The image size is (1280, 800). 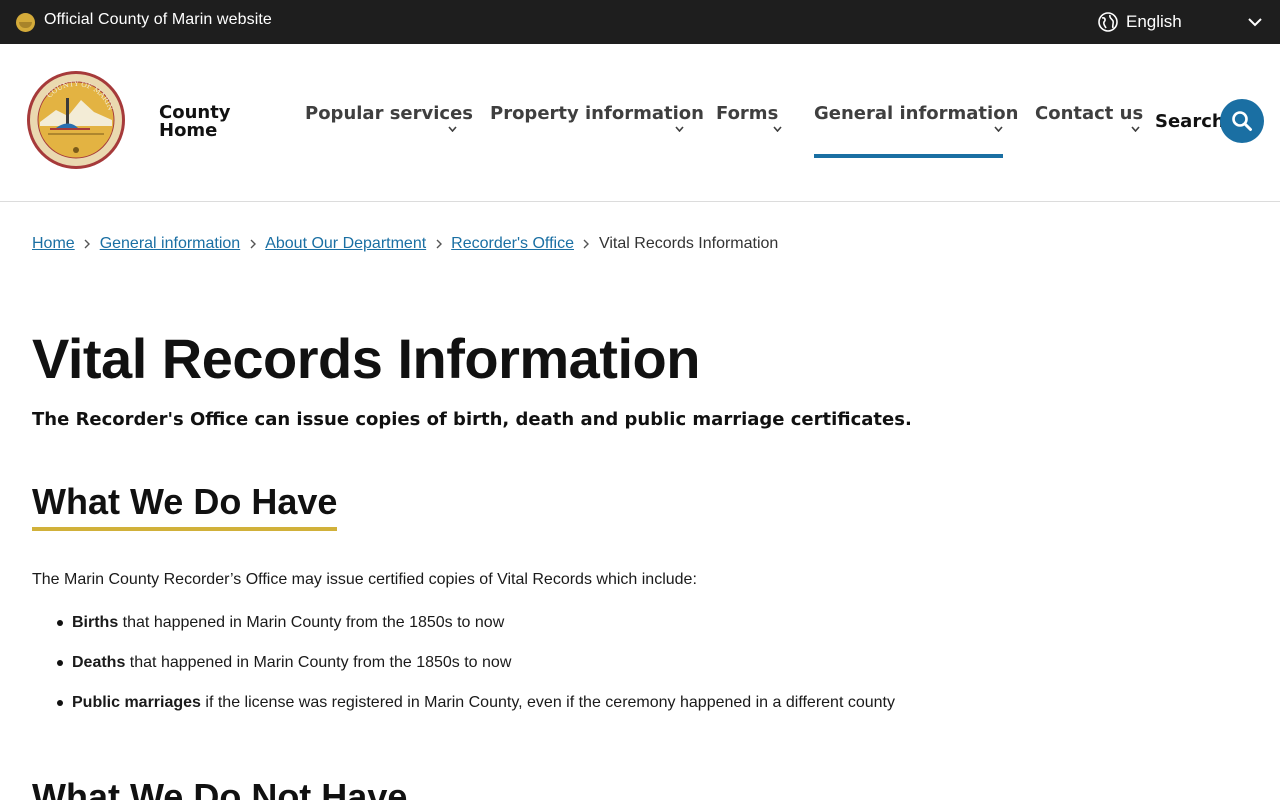 What do you see at coordinates (188, 130) in the screenshot?
I see `home-label-line2: Home` at bounding box center [188, 130].